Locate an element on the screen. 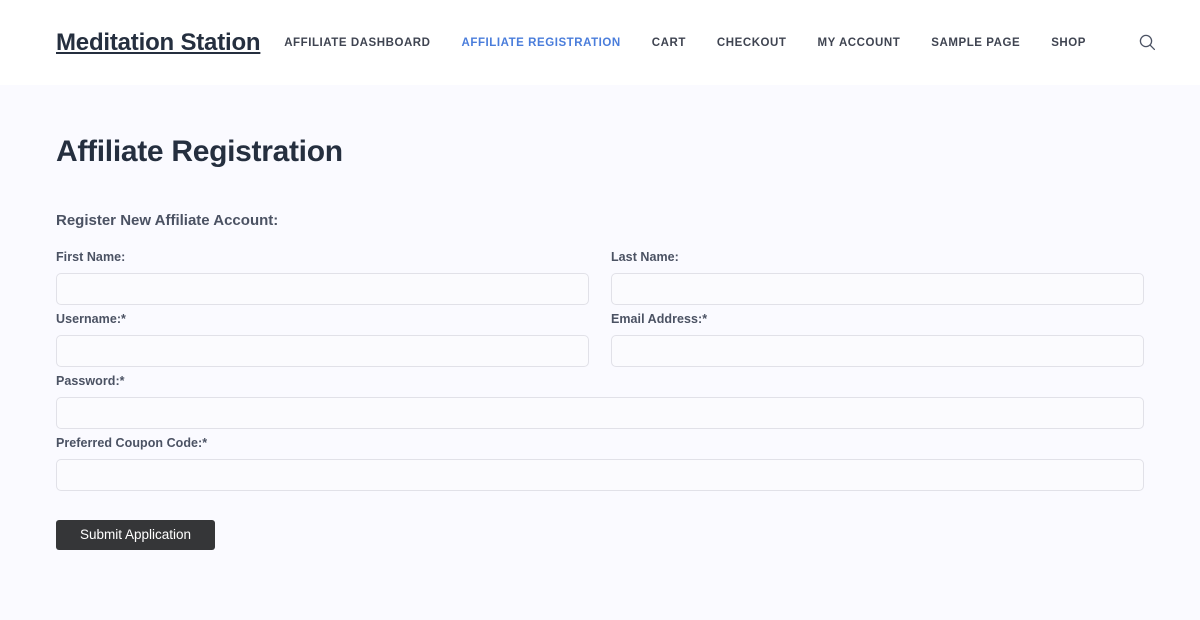  site-brand-logo: Meditation Station is located at coordinates (158, 42).